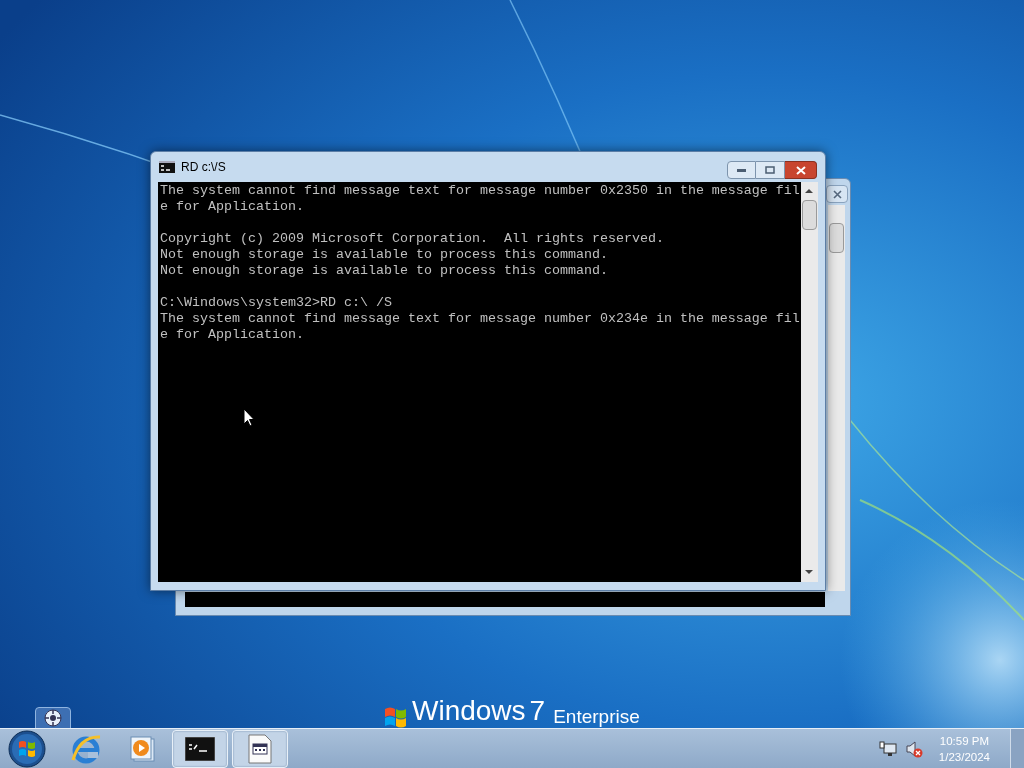 This screenshot has height=768, width=1024. What do you see at coordinates (27, 748) in the screenshot?
I see `start-button` at bounding box center [27, 748].